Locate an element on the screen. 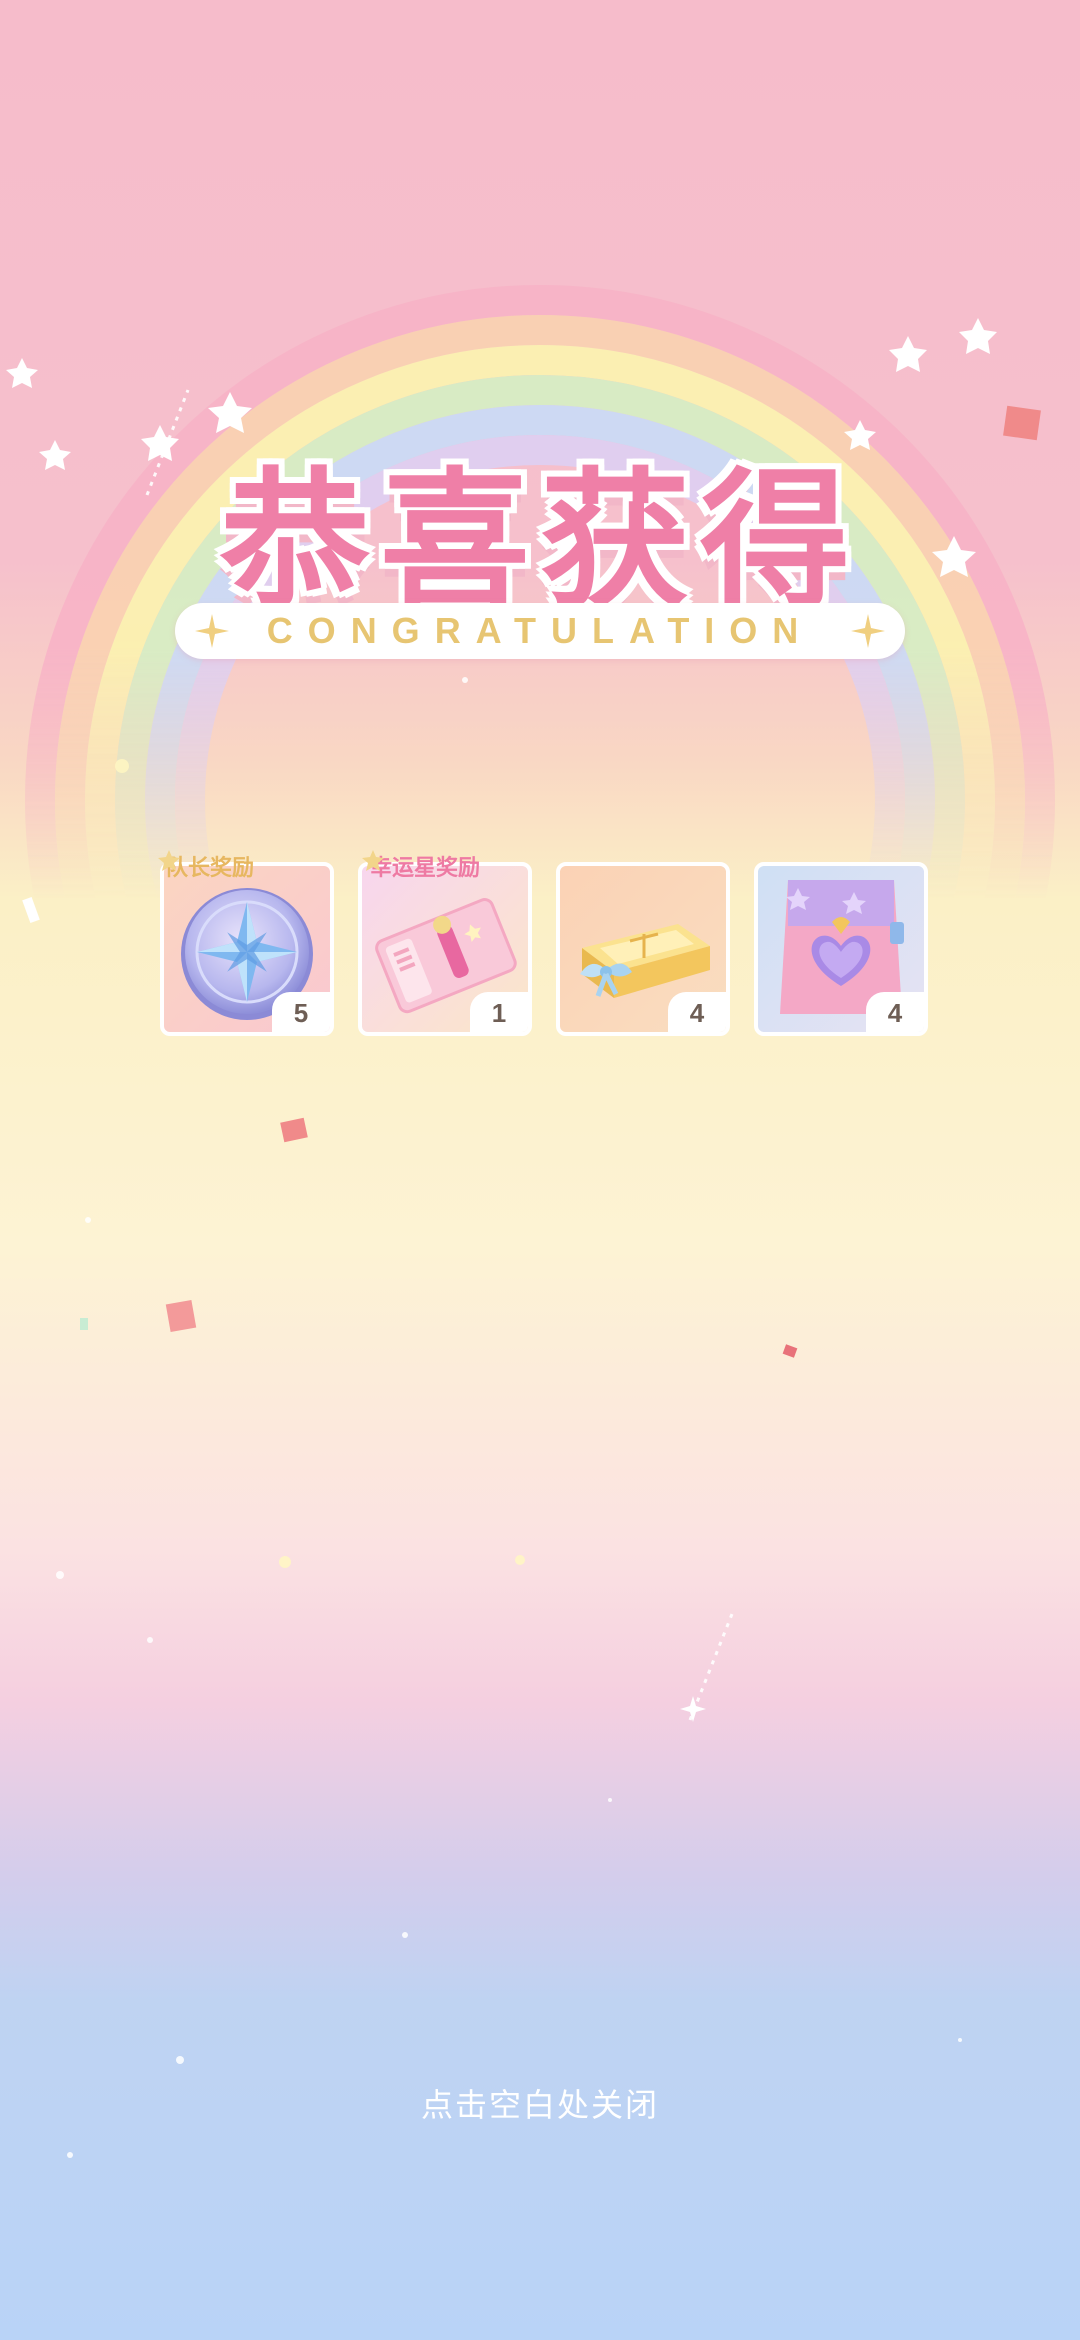  title-english: CONGRATULATION is located at coordinates (540, 630).